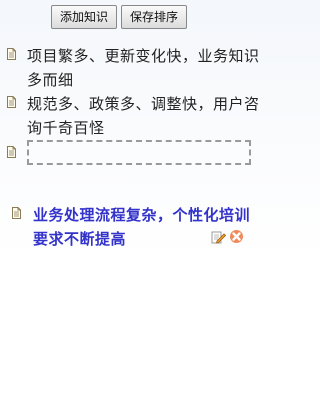 This screenshot has height=399, width=320. I want to click on add-knowledge-button: 添加知识, so click(84, 17).